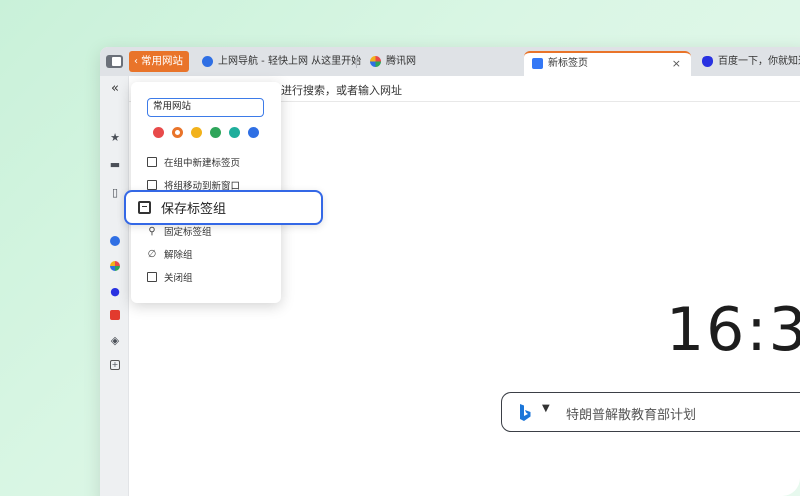 The image size is (800, 496). What do you see at coordinates (401, 61) in the screenshot?
I see `tab-label: 腾讯网` at bounding box center [401, 61].